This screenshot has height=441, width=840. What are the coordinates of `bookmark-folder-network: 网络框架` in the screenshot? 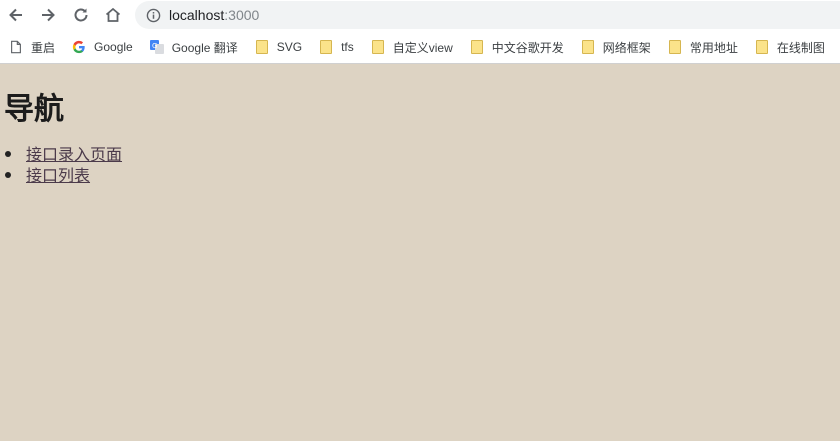 It's located at (615, 47).